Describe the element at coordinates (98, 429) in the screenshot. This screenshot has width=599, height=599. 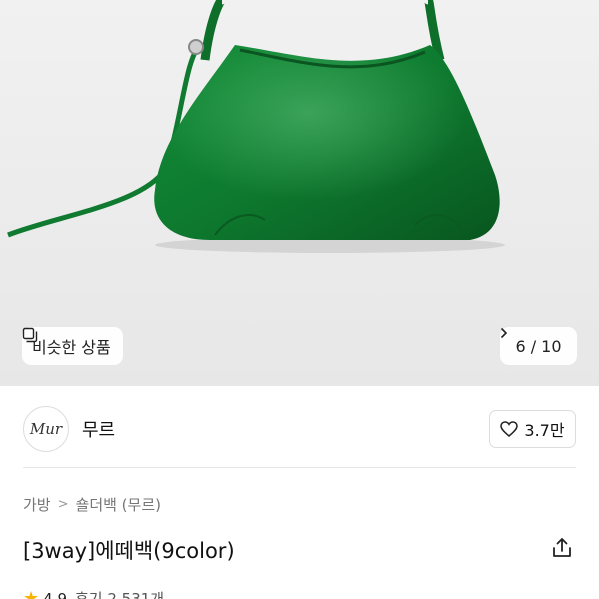
I see `shop-name: 무르` at that location.